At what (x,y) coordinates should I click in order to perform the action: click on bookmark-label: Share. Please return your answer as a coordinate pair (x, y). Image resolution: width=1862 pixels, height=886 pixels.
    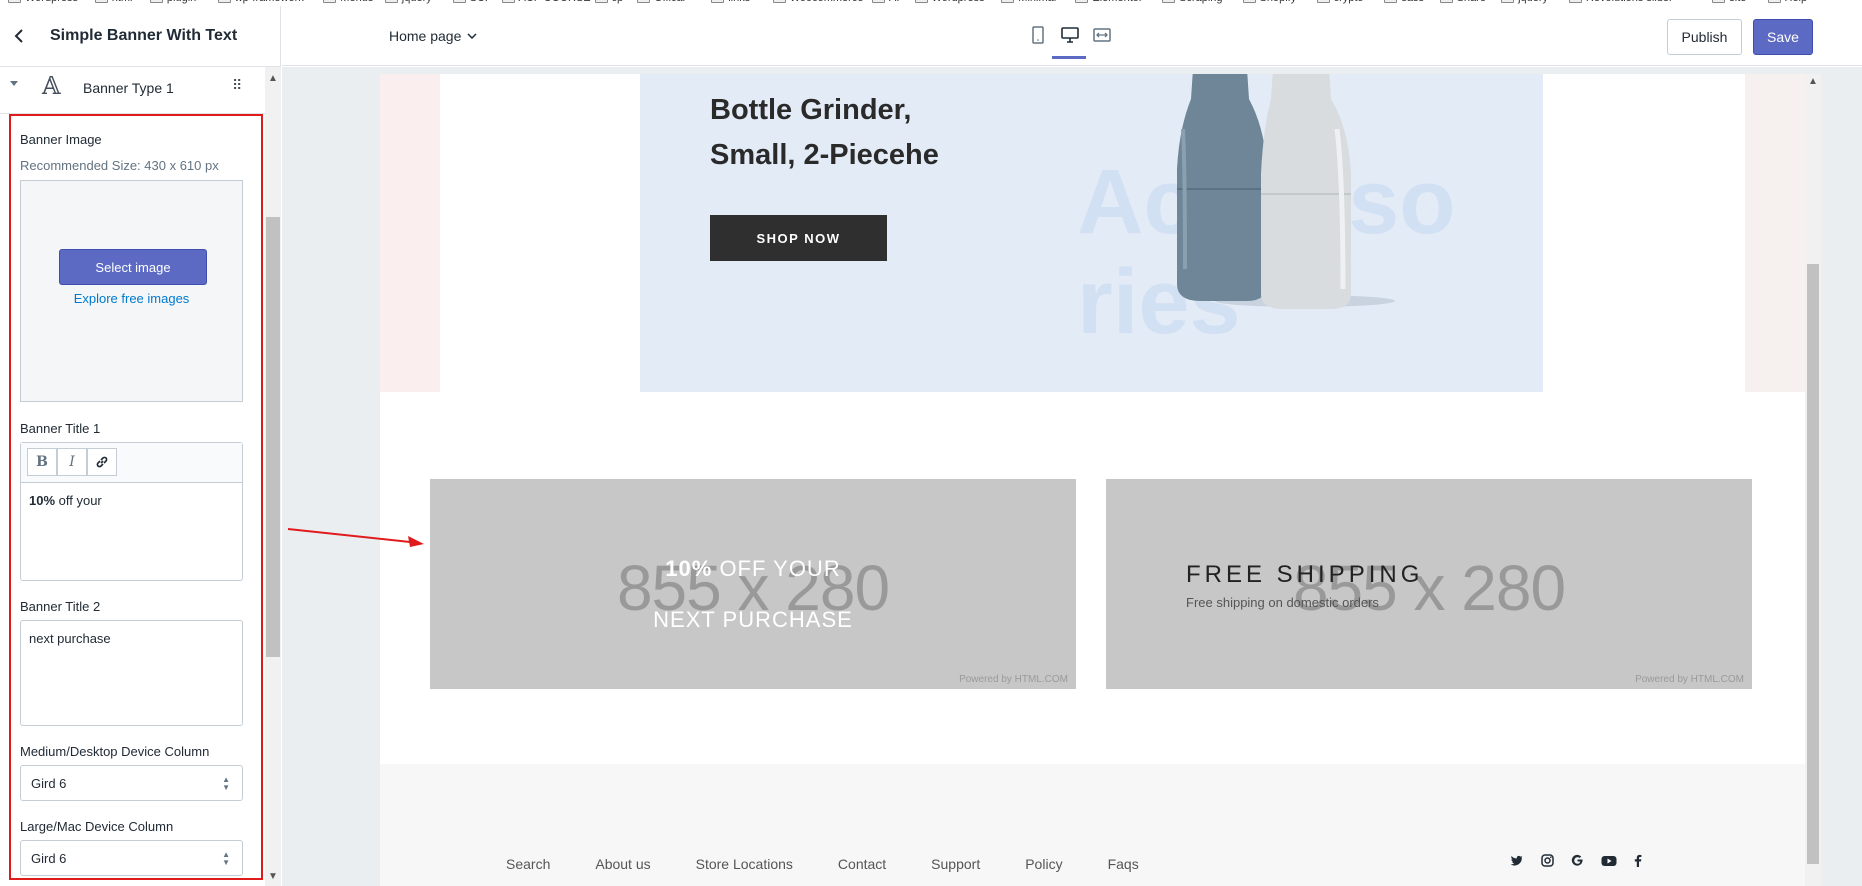
    Looking at the image, I should click on (1471, 2).